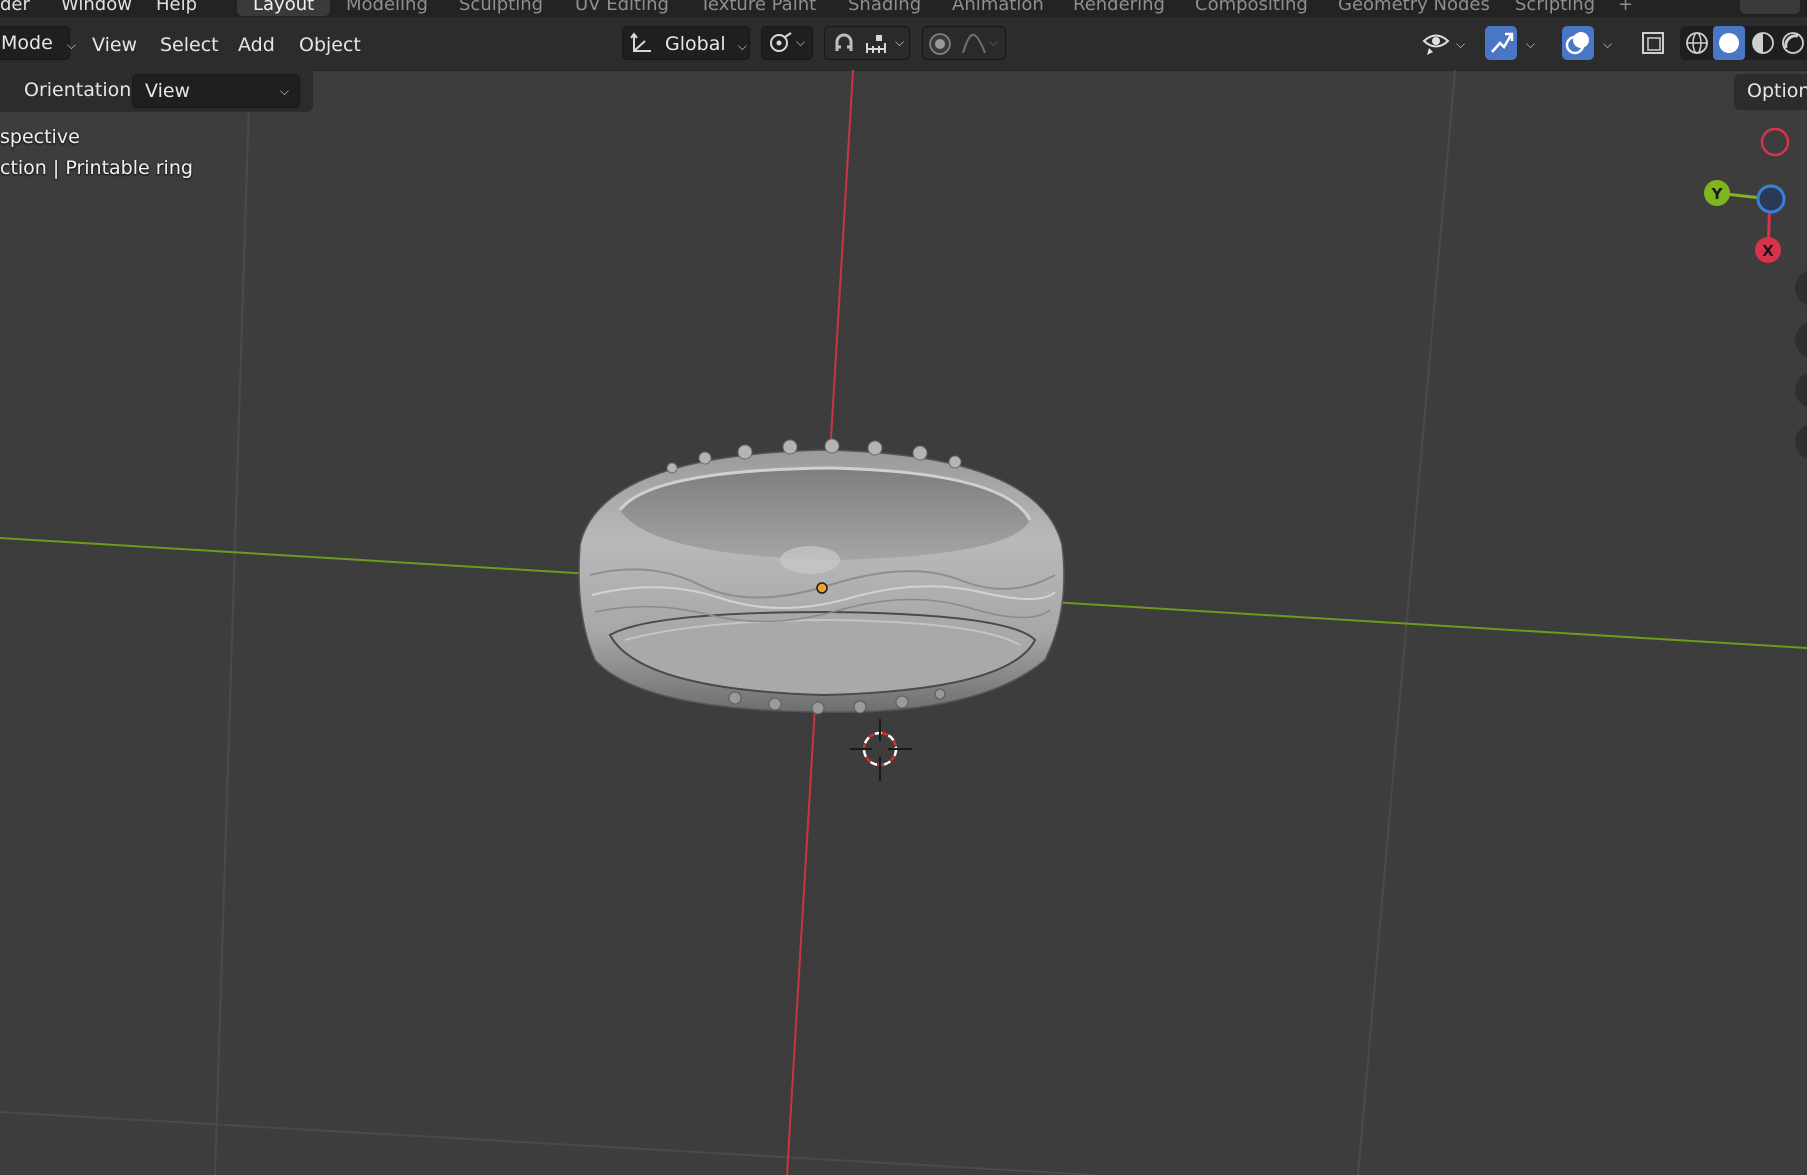 This screenshot has width=1807, height=1175. What do you see at coordinates (1792, 43) in the screenshot?
I see `rendered-shading-icon` at bounding box center [1792, 43].